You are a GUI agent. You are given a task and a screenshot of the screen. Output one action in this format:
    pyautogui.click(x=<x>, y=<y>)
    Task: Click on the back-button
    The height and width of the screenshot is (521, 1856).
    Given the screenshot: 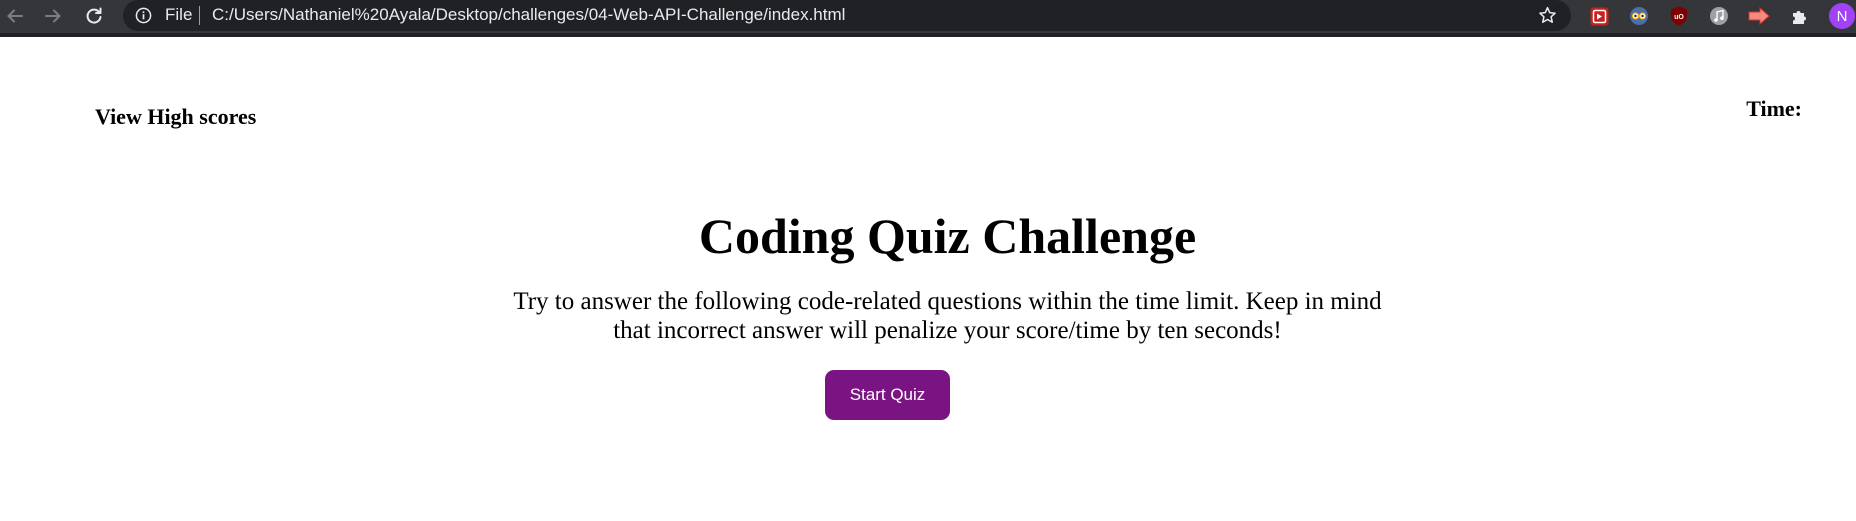 What is the action you would take?
    pyautogui.click(x=15, y=16)
    